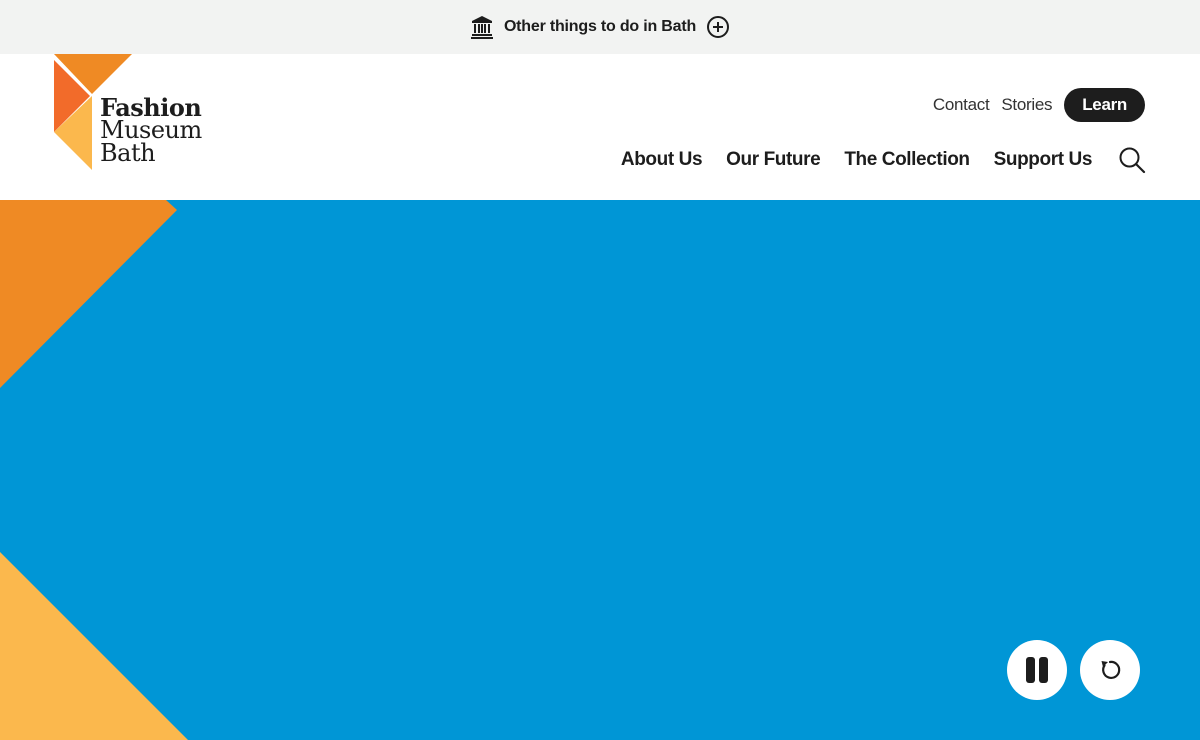  Describe the element at coordinates (1132, 160) in the screenshot. I see `search-icon` at that location.